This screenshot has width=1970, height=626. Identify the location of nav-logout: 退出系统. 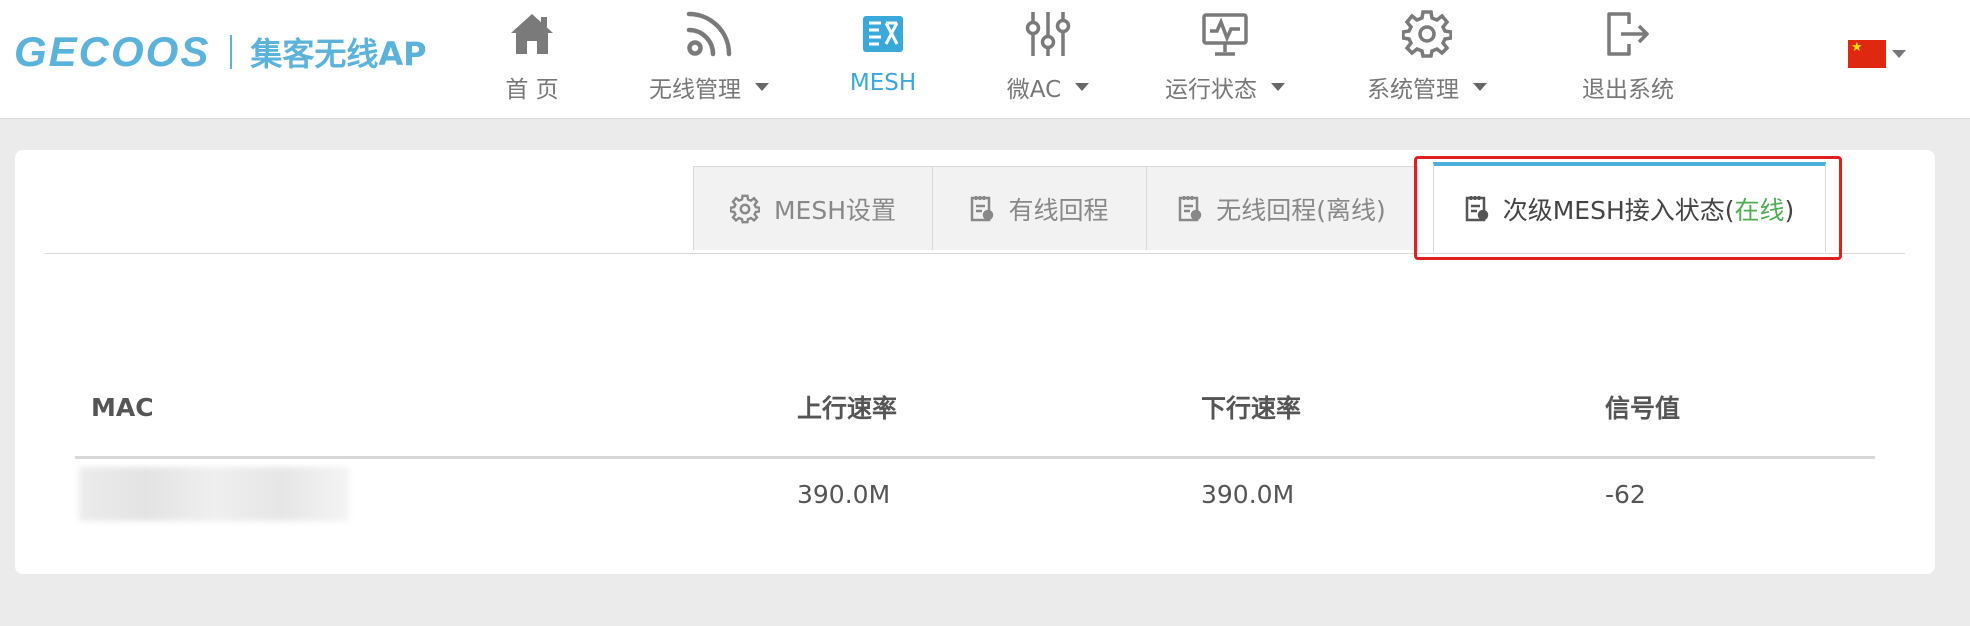
(1628, 56).